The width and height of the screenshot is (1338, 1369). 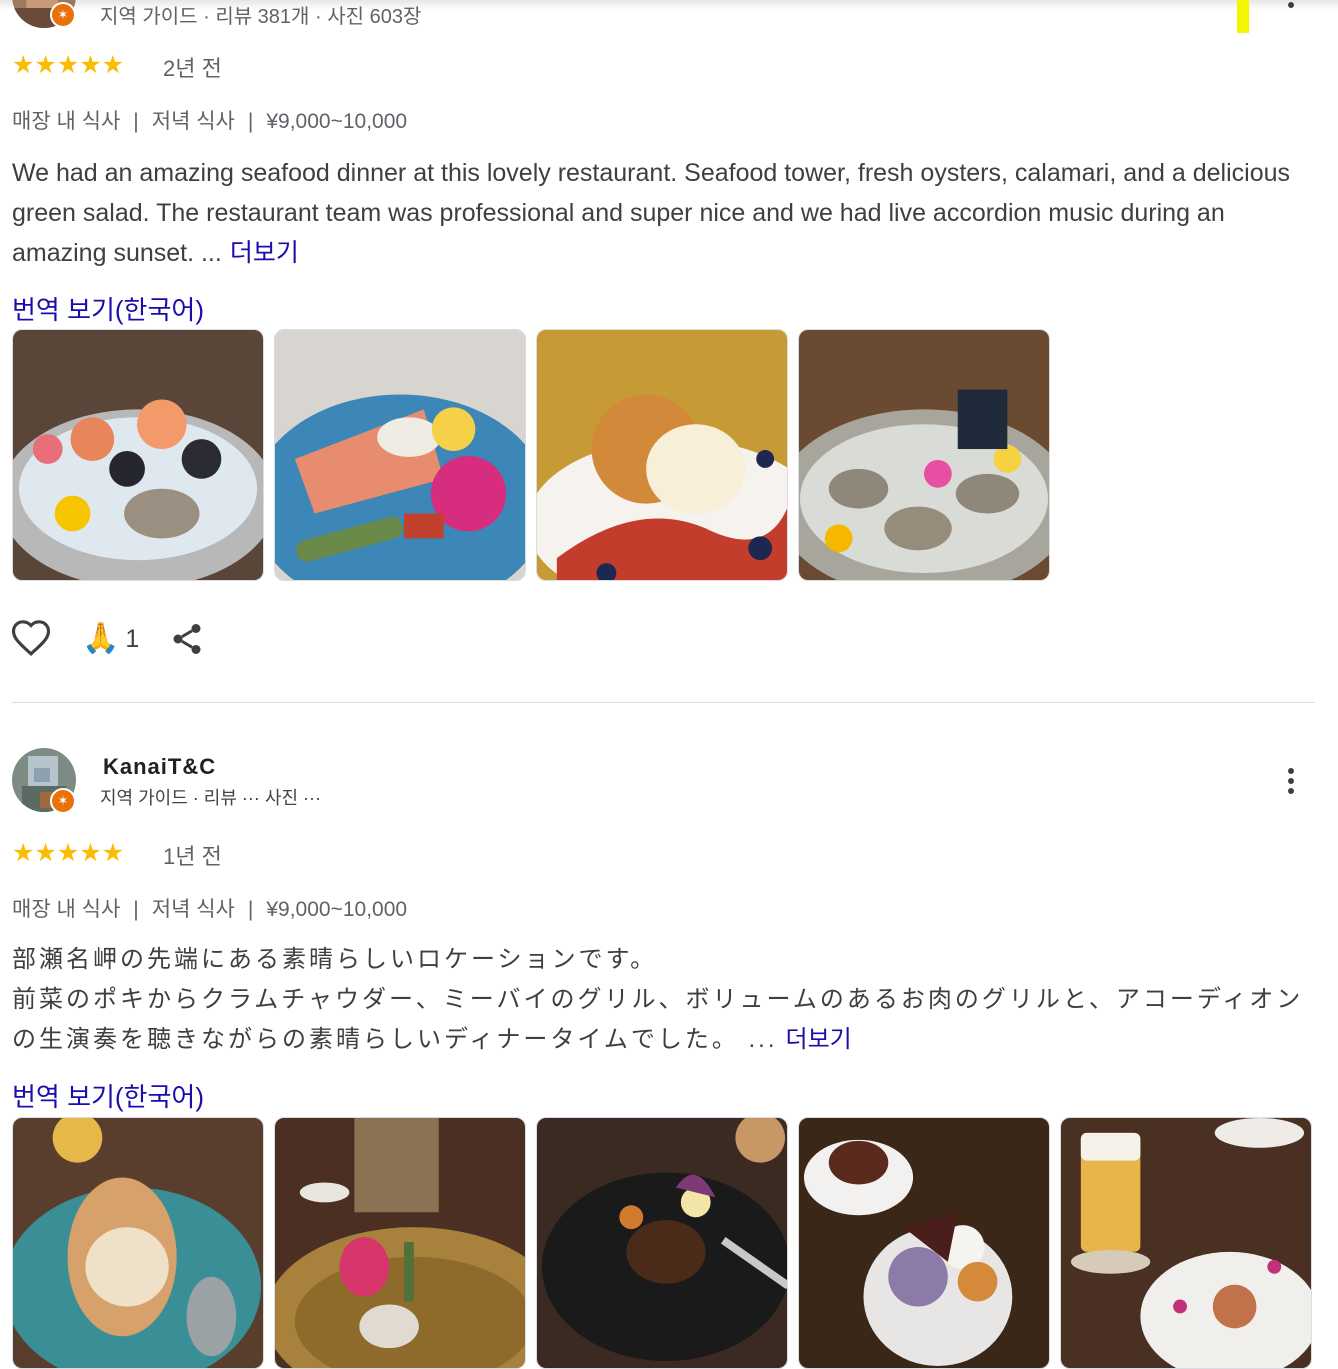 What do you see at coordinates (335, 959) in the screenshot?
I see `review-text-line1: 部瀬名岬の先端にある素晴らしいロケーションです。` at bounding box center [335, 959].